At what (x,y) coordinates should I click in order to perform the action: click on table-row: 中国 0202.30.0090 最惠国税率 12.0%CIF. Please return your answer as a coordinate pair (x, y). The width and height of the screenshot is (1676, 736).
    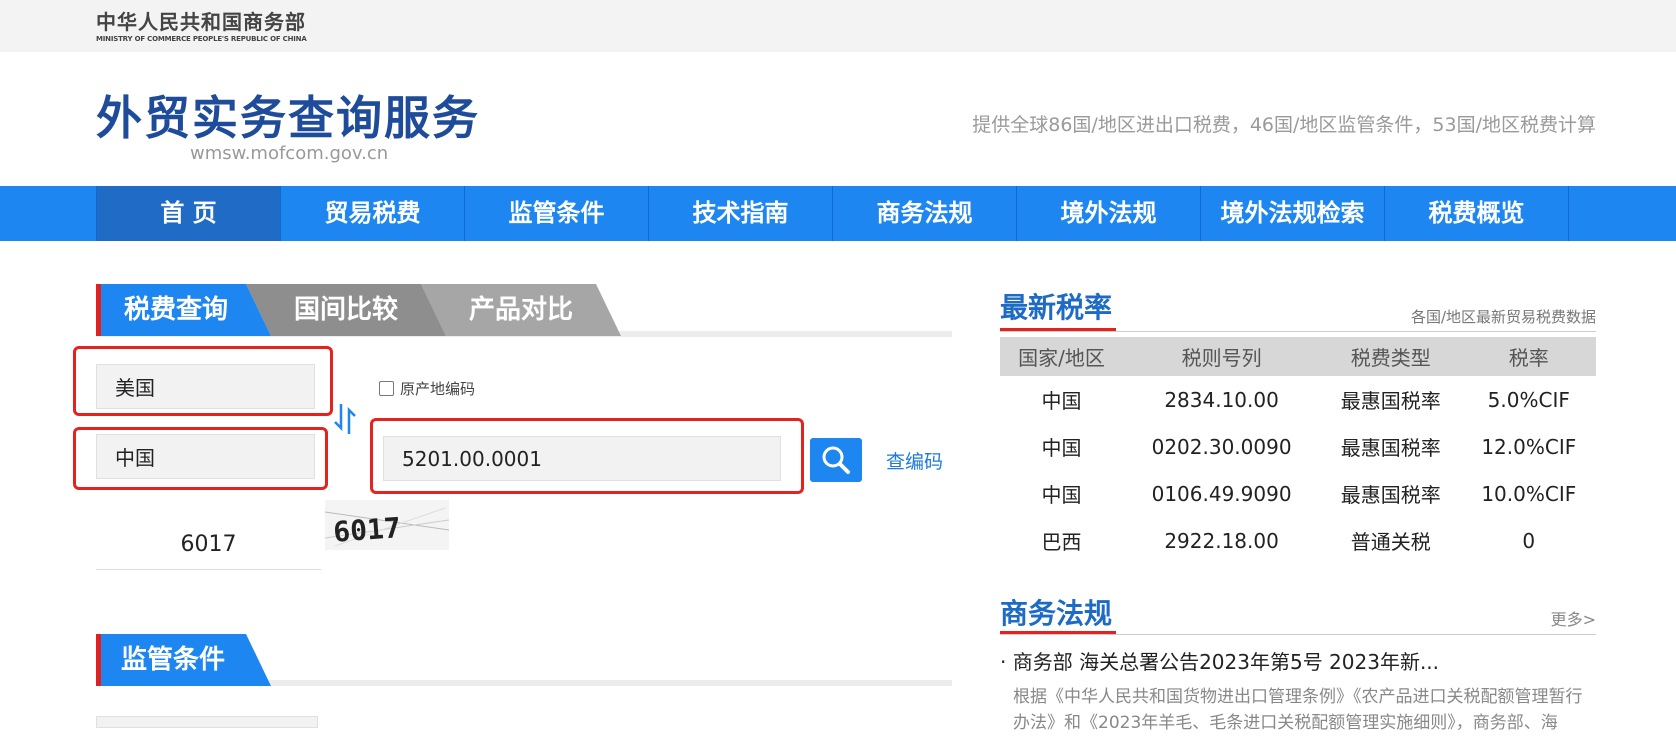
    Looking at the image, I should click on (1298, 446).